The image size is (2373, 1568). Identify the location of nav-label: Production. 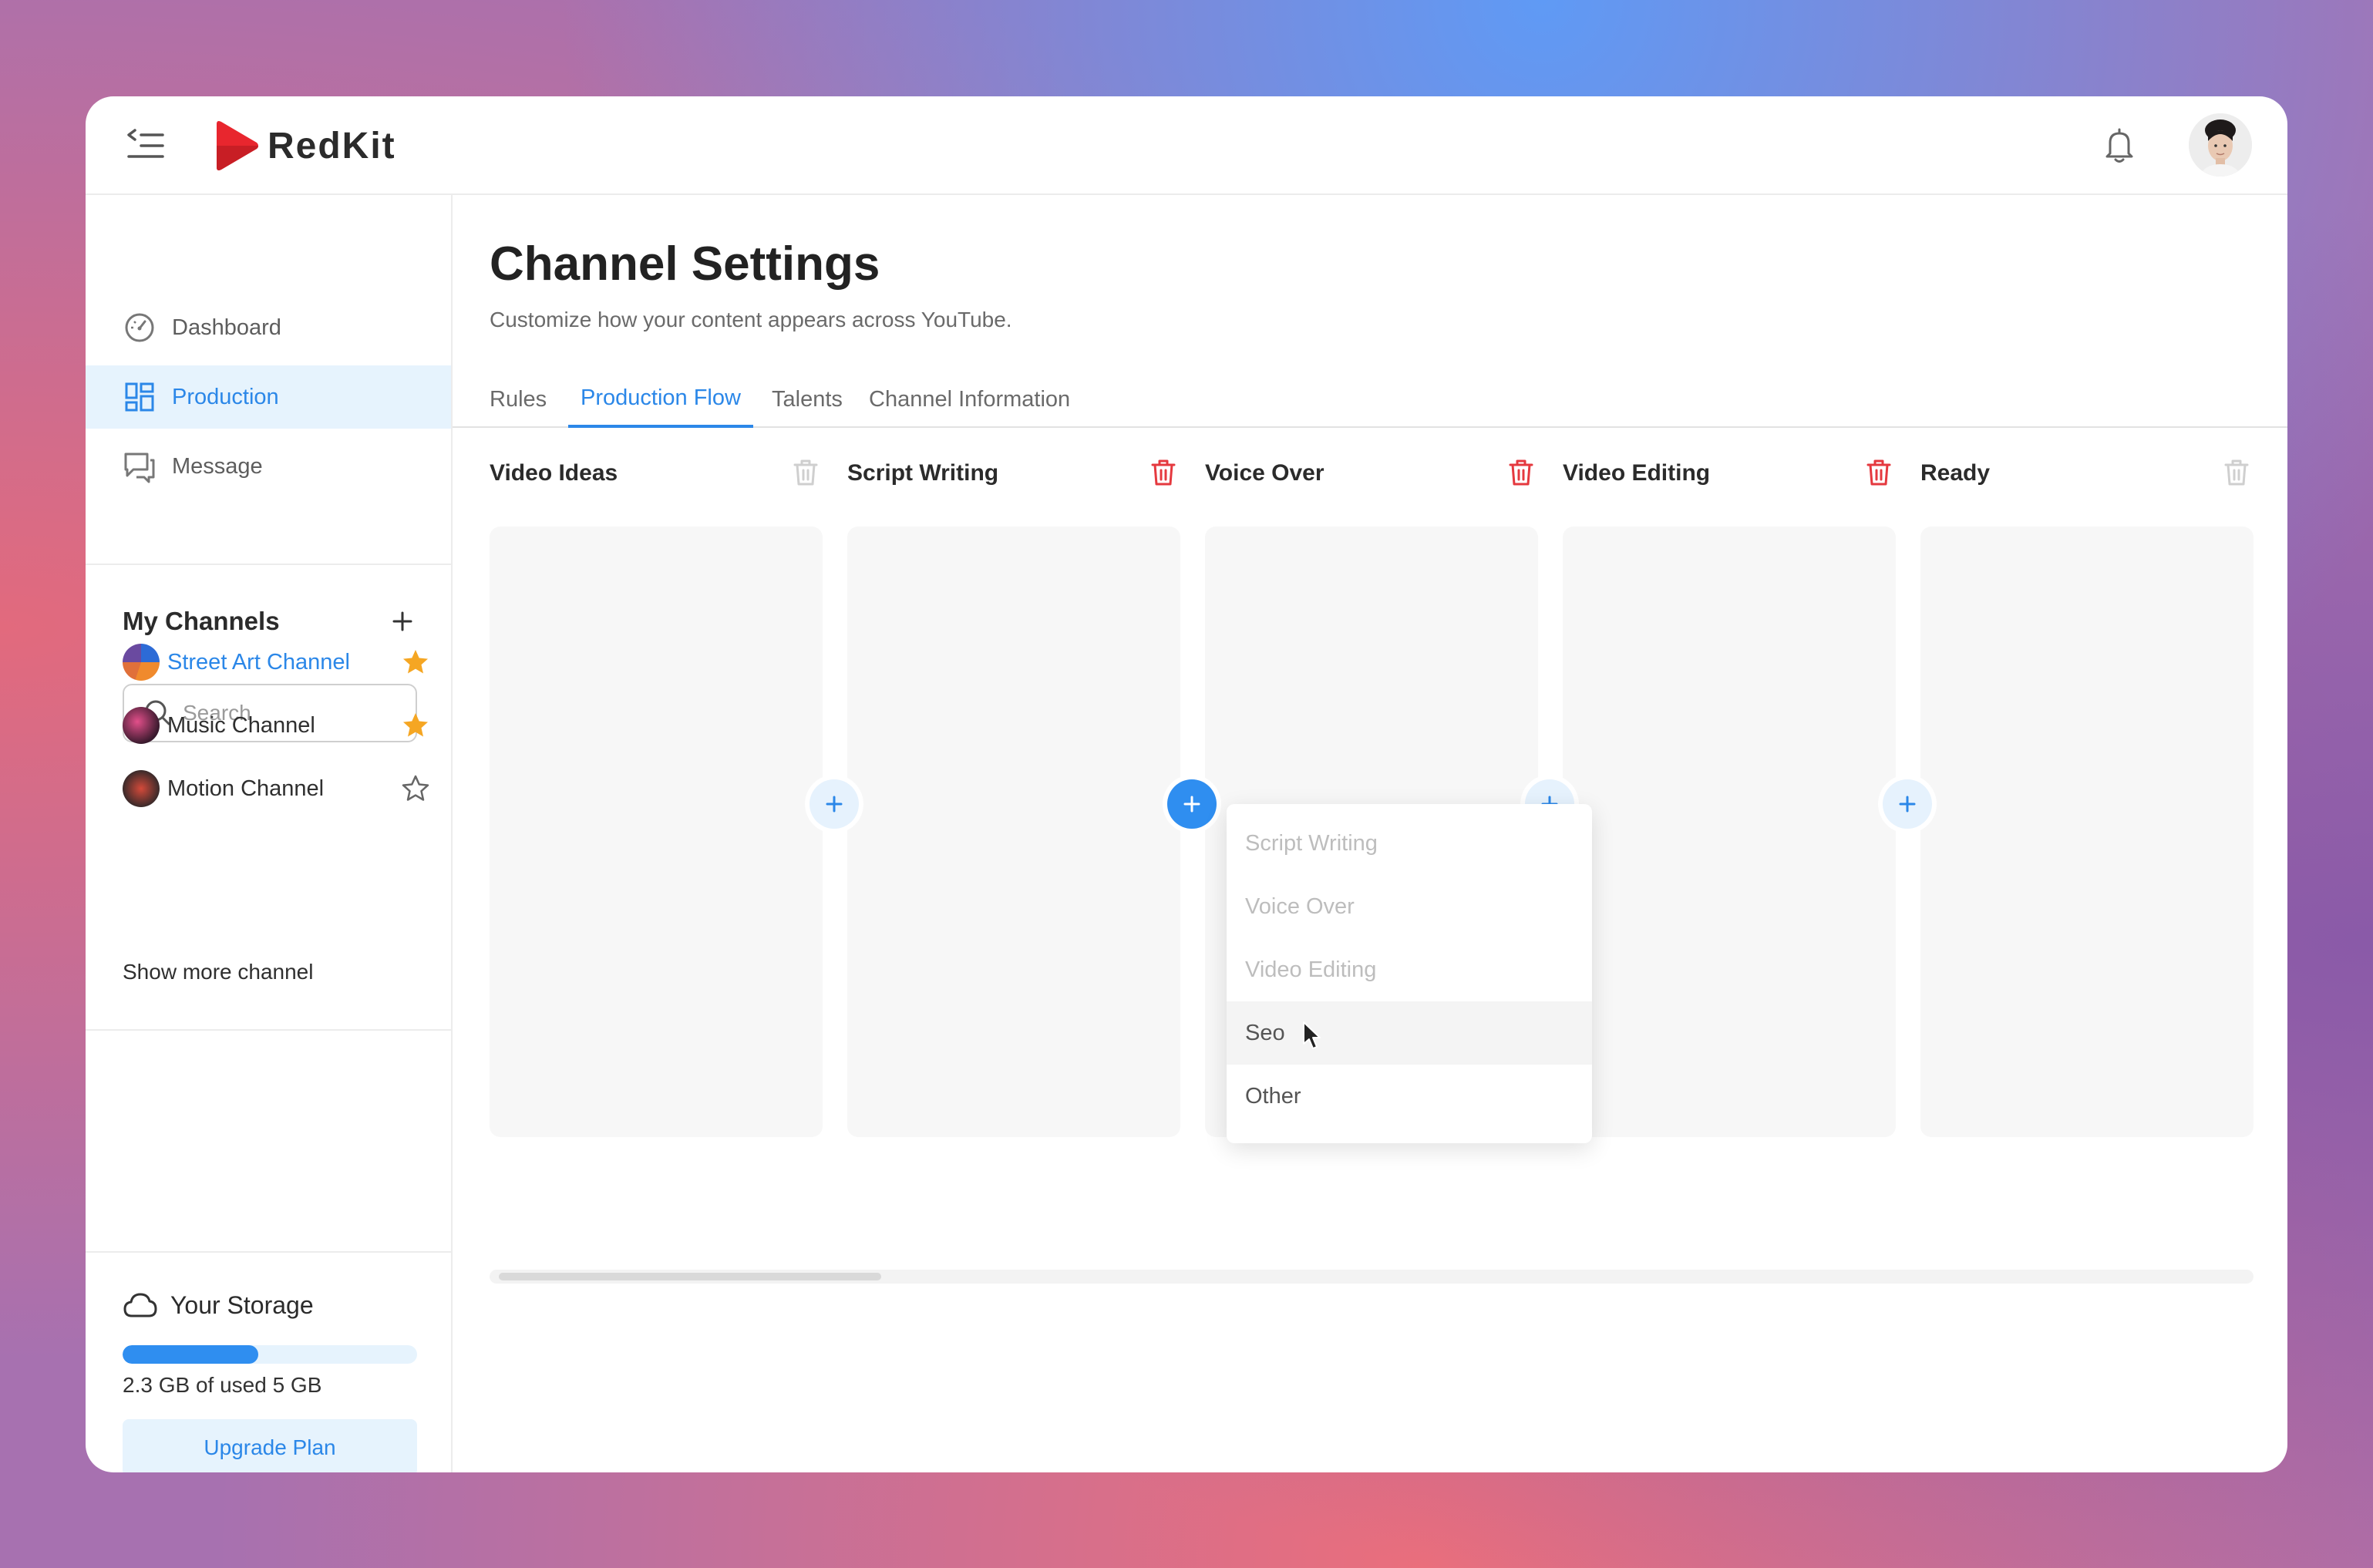
(226, 396).